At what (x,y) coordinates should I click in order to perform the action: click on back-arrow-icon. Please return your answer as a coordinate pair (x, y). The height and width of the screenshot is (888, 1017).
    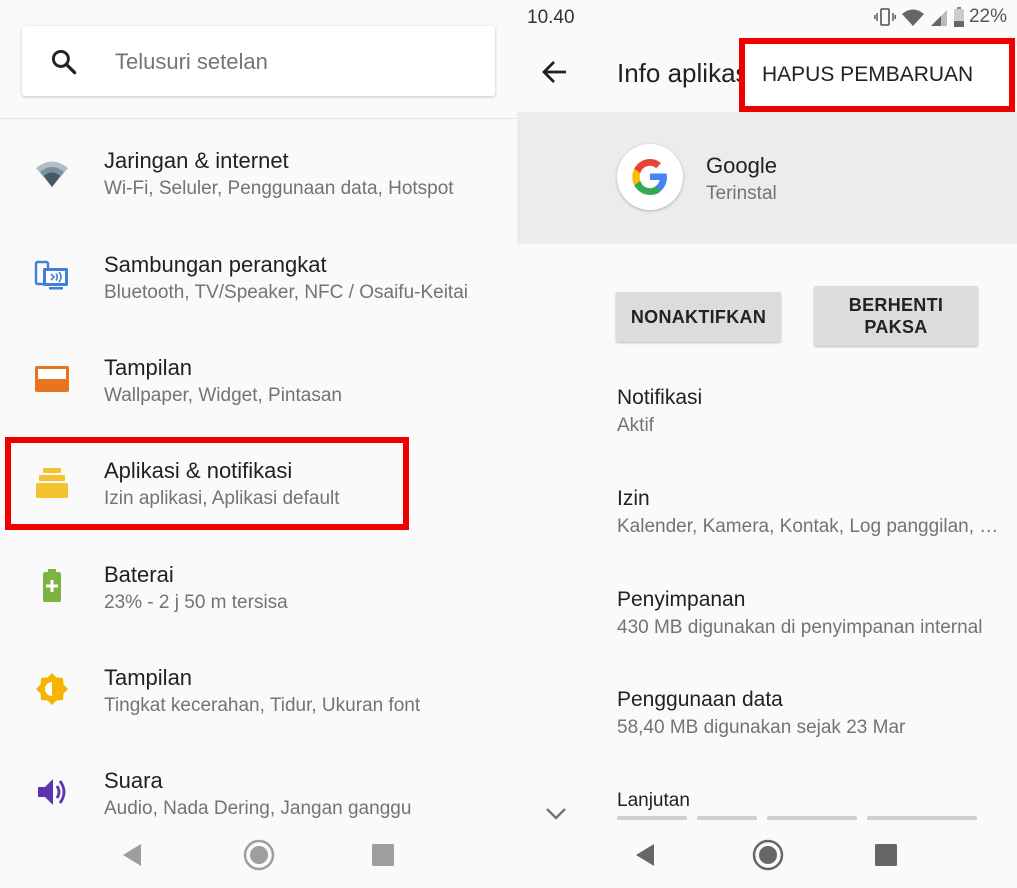
    Looking at the image, I should click on (555, 72).